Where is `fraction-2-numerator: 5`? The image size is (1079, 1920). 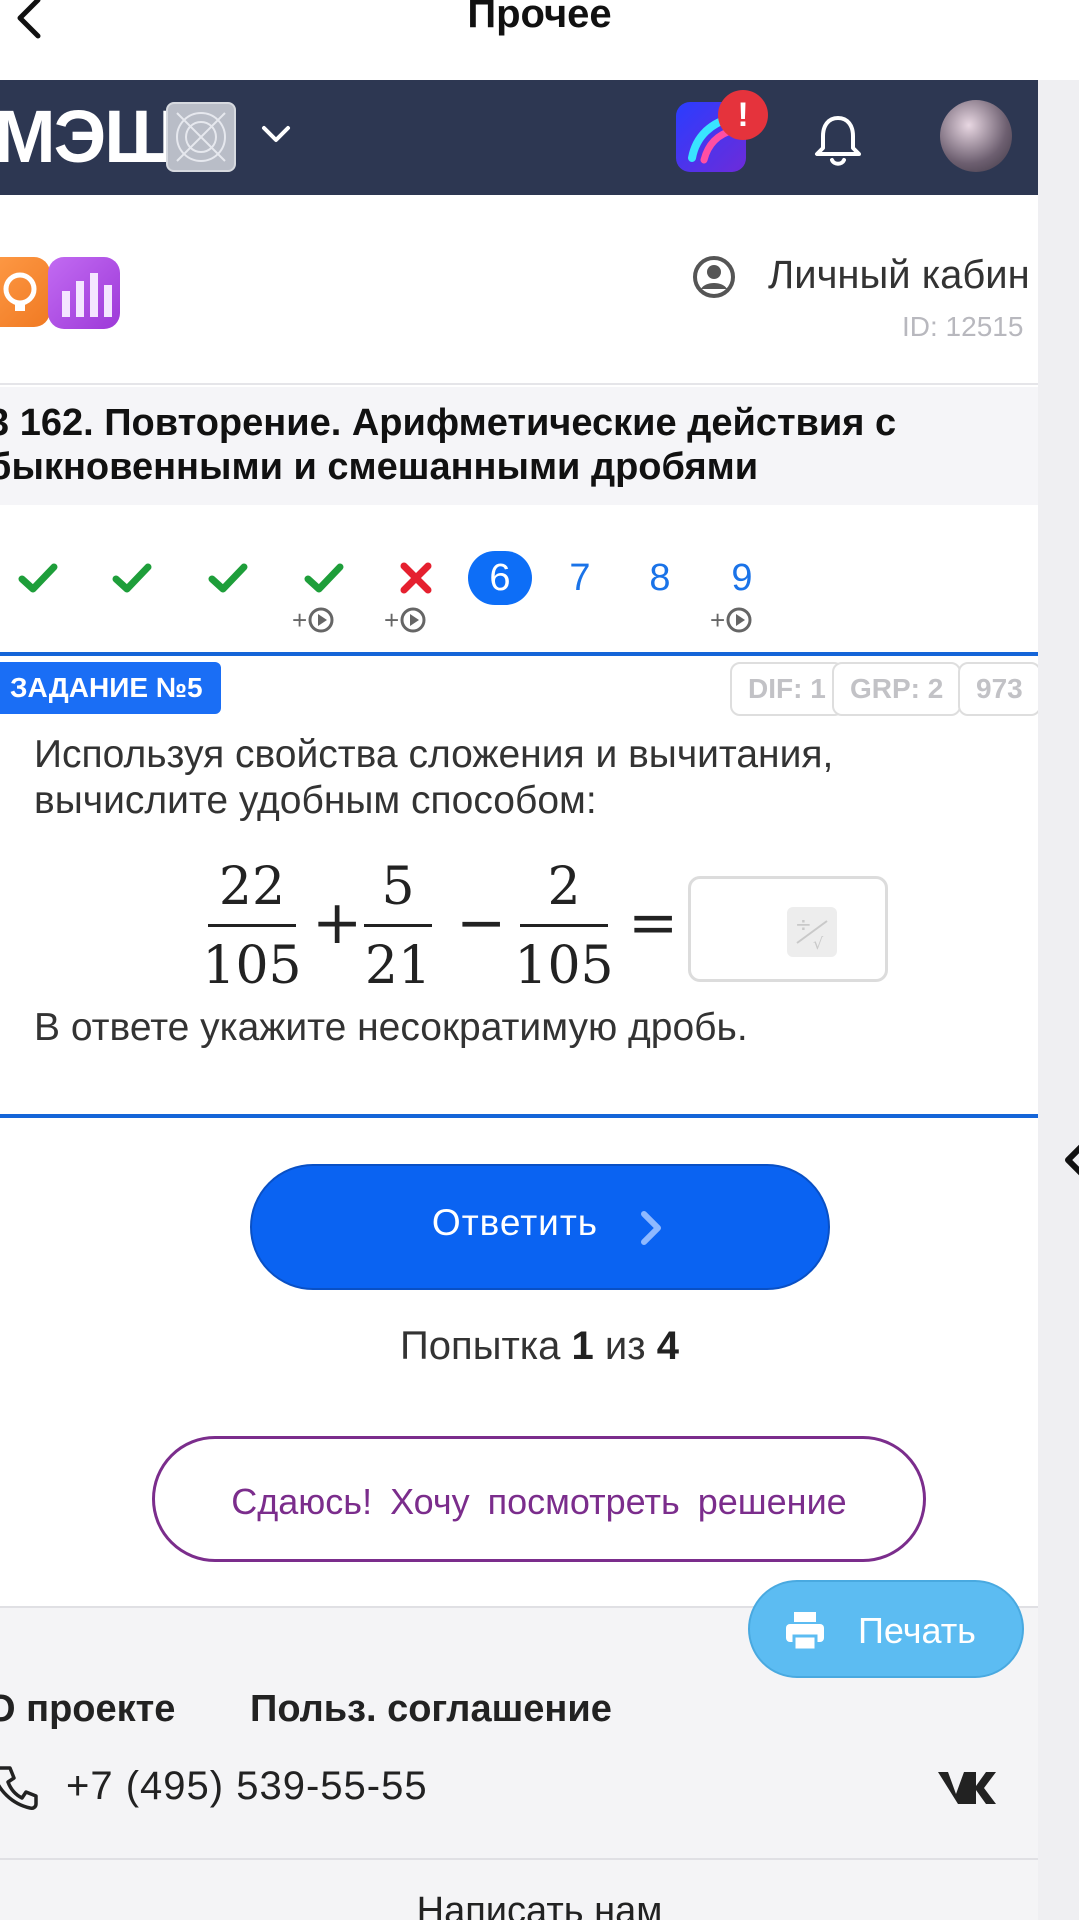 fraction-2-numerator: 5 is located at coordinates (398, 887).